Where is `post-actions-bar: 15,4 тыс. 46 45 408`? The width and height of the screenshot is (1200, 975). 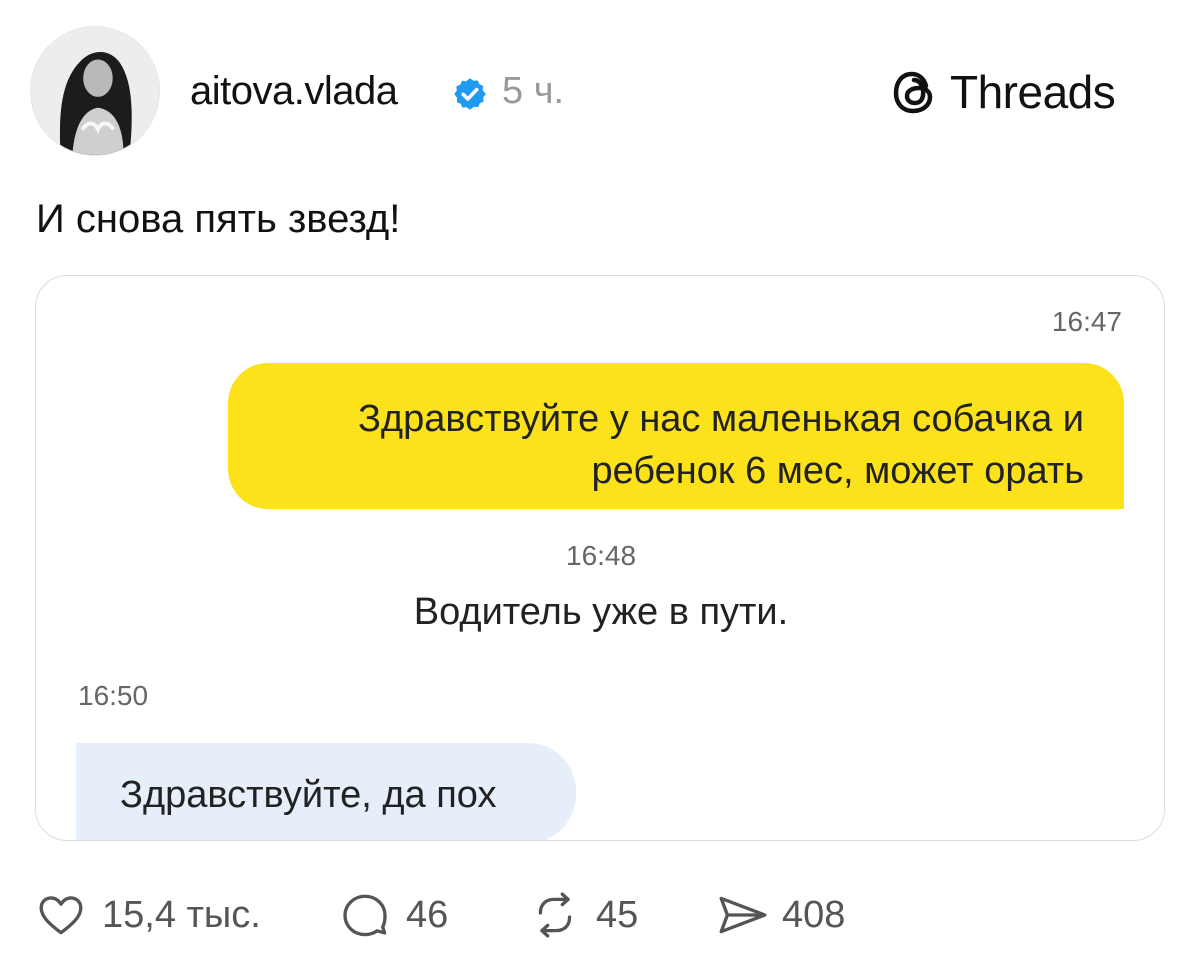
post-actions-bar: 15,4 тыс. 46 45 408 is located at coordinates (600, 915).